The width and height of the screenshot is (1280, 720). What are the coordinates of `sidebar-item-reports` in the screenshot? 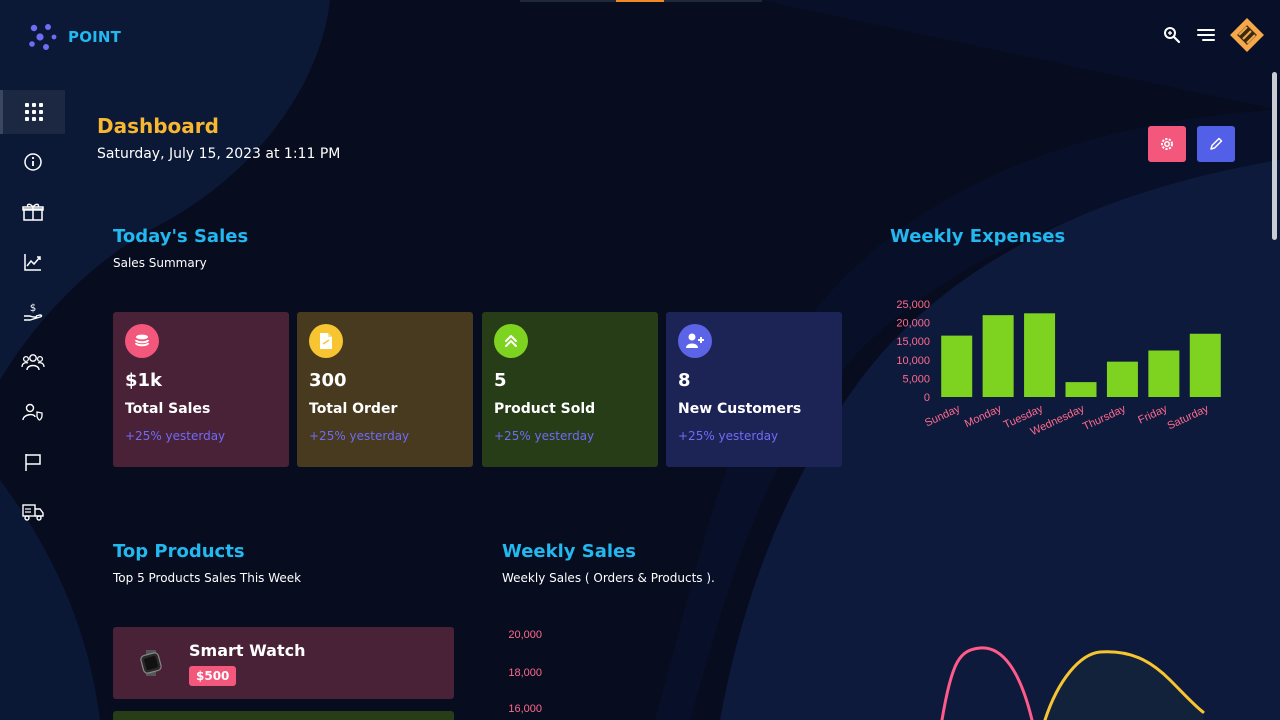 It's located at (32, 462).